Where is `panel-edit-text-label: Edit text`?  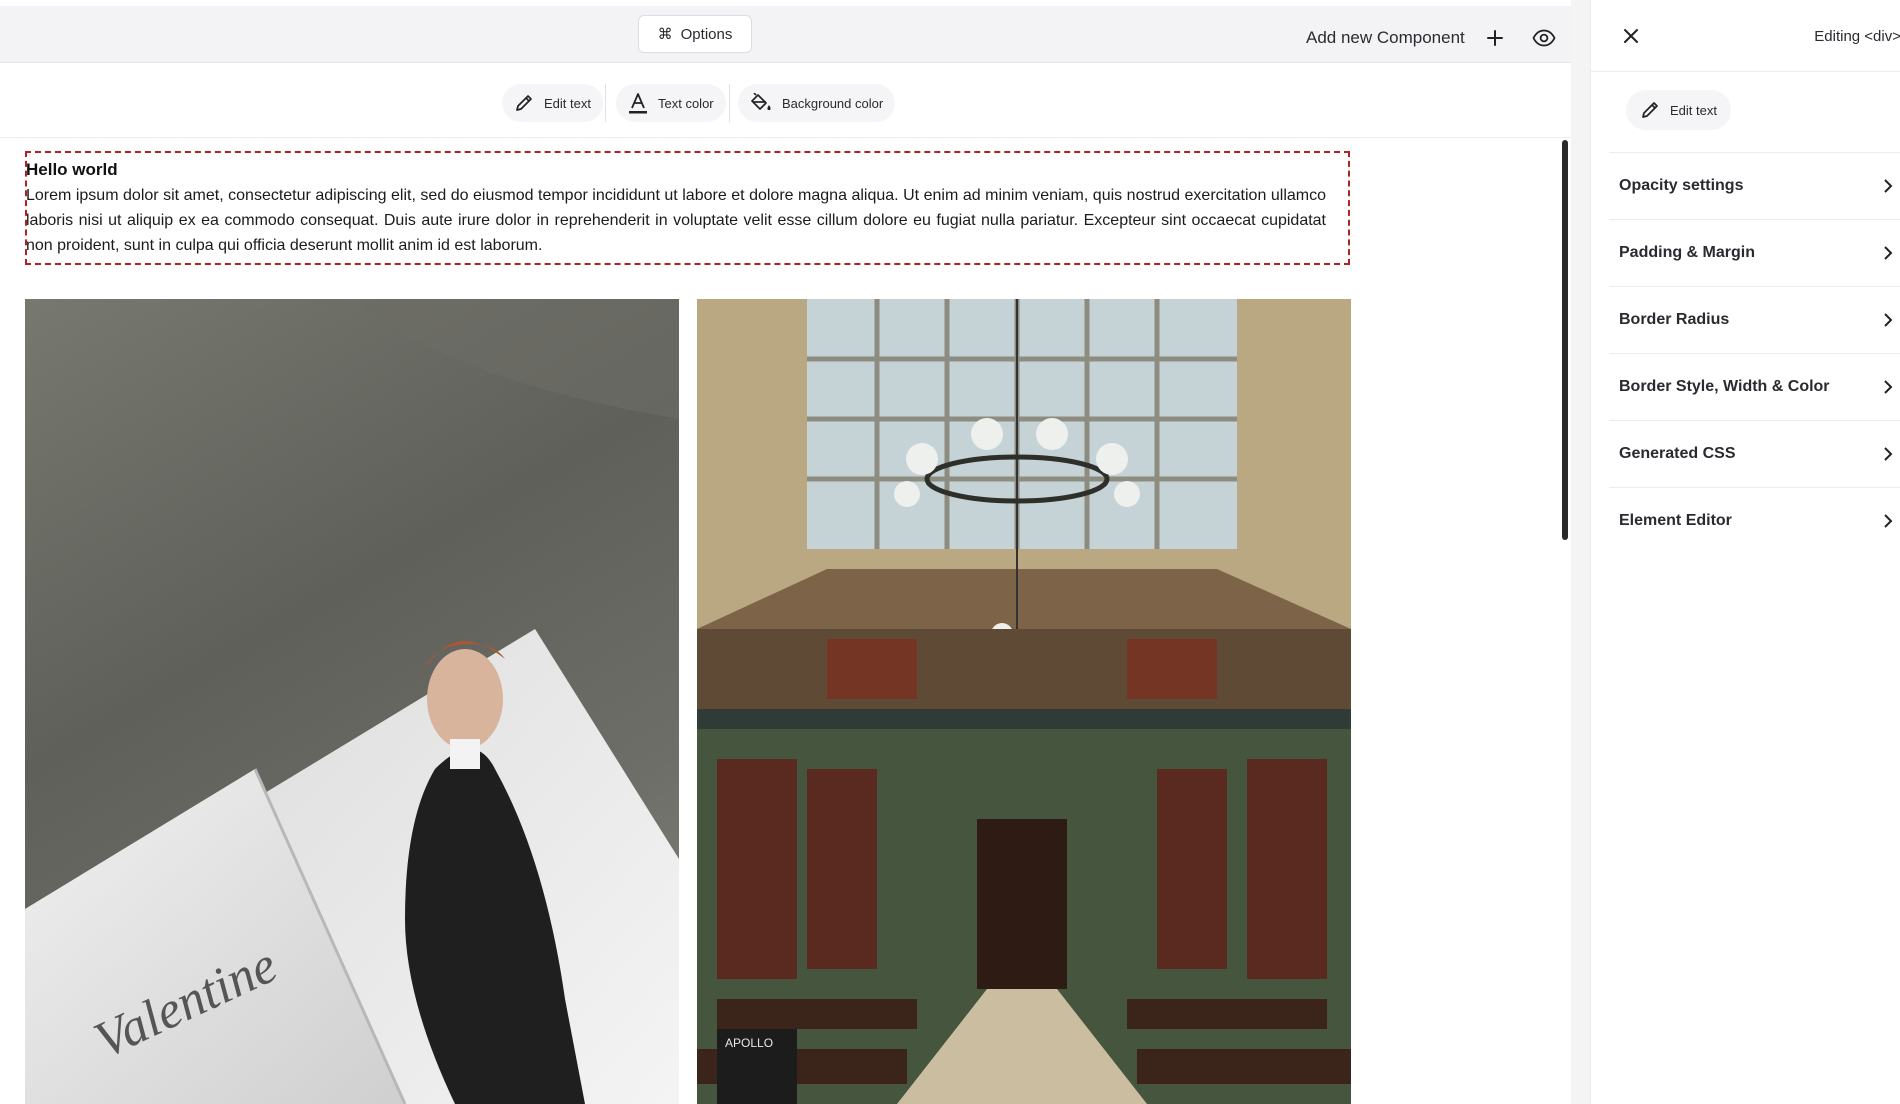
panel-edit-text-label: Edit text is located at coordinates (1693, 110).